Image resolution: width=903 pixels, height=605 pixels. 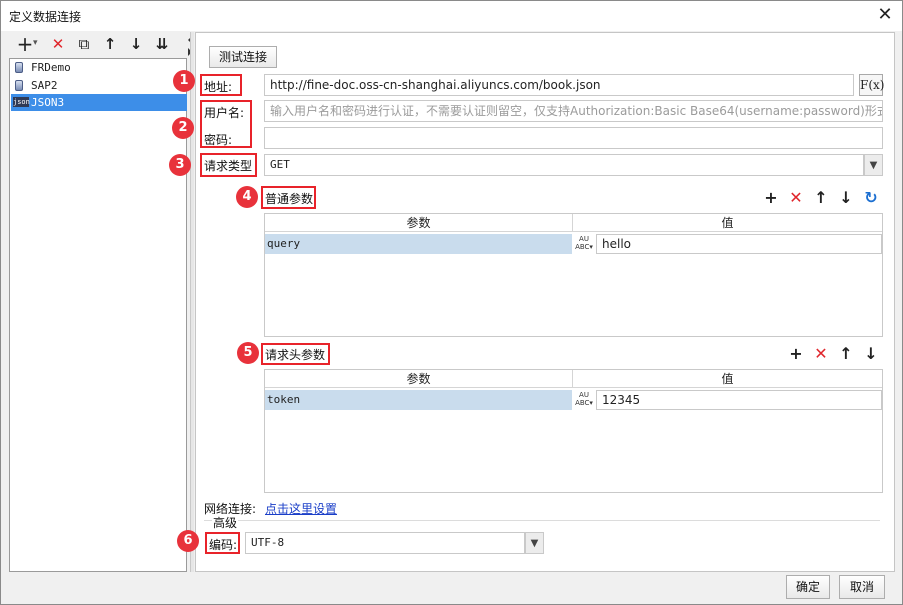 I want to click on request-type-label: 请求类型, so click(x=228, y=166).